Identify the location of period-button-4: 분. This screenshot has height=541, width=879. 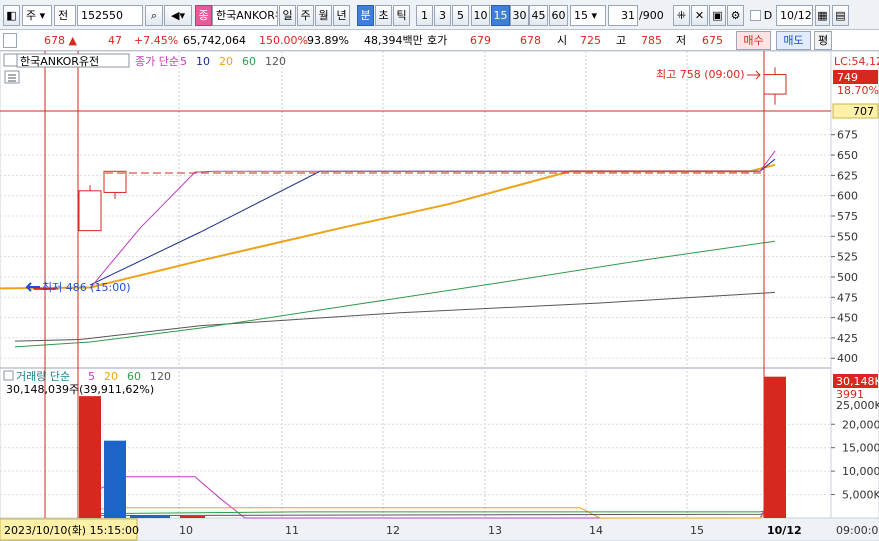
(365, 15).